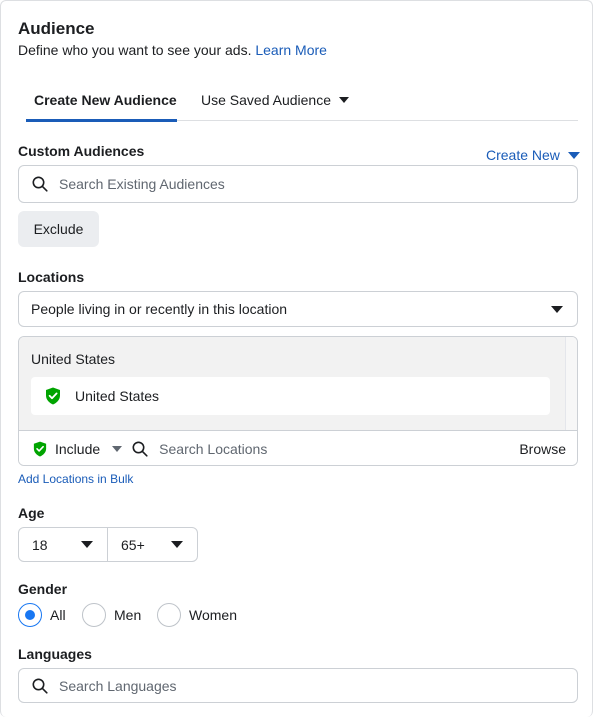 This screenshot has width=593, height=717. What do you see at coordinates (58, 615) in the screenshot?
I see `gender-option-label: All` at bounding box center [58, 615].